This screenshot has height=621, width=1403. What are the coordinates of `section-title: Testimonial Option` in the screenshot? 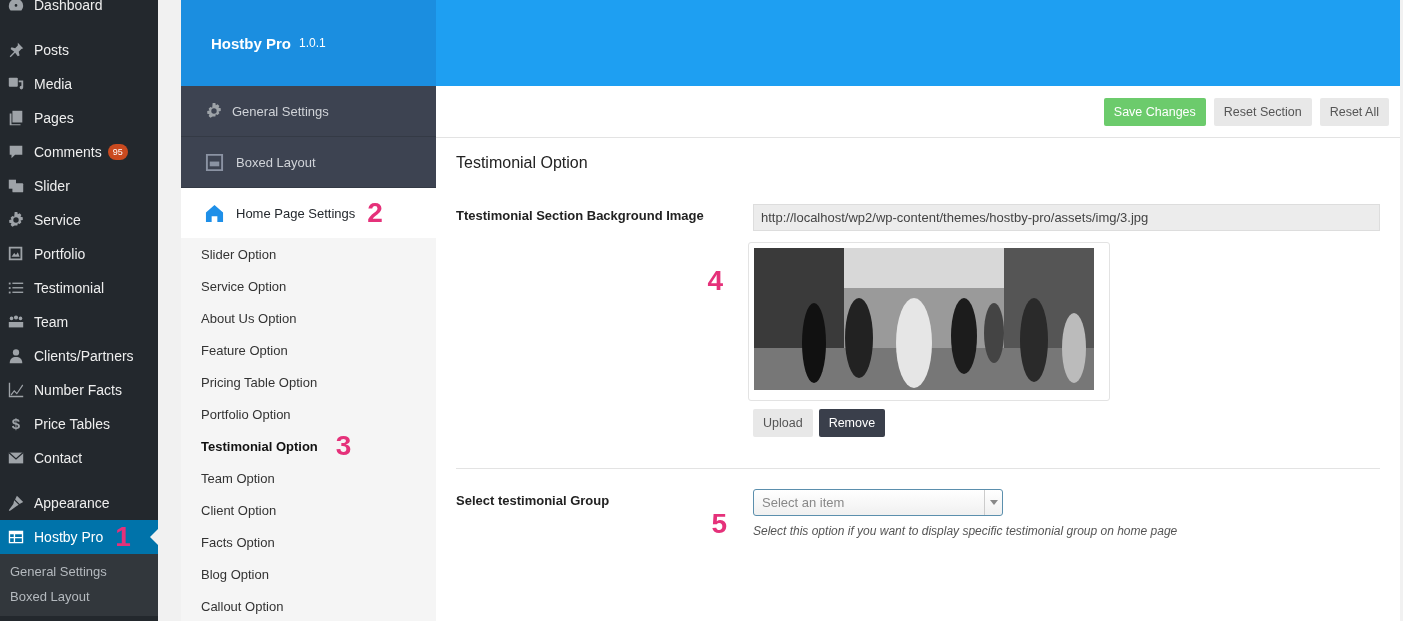 It's located at (522, 163).